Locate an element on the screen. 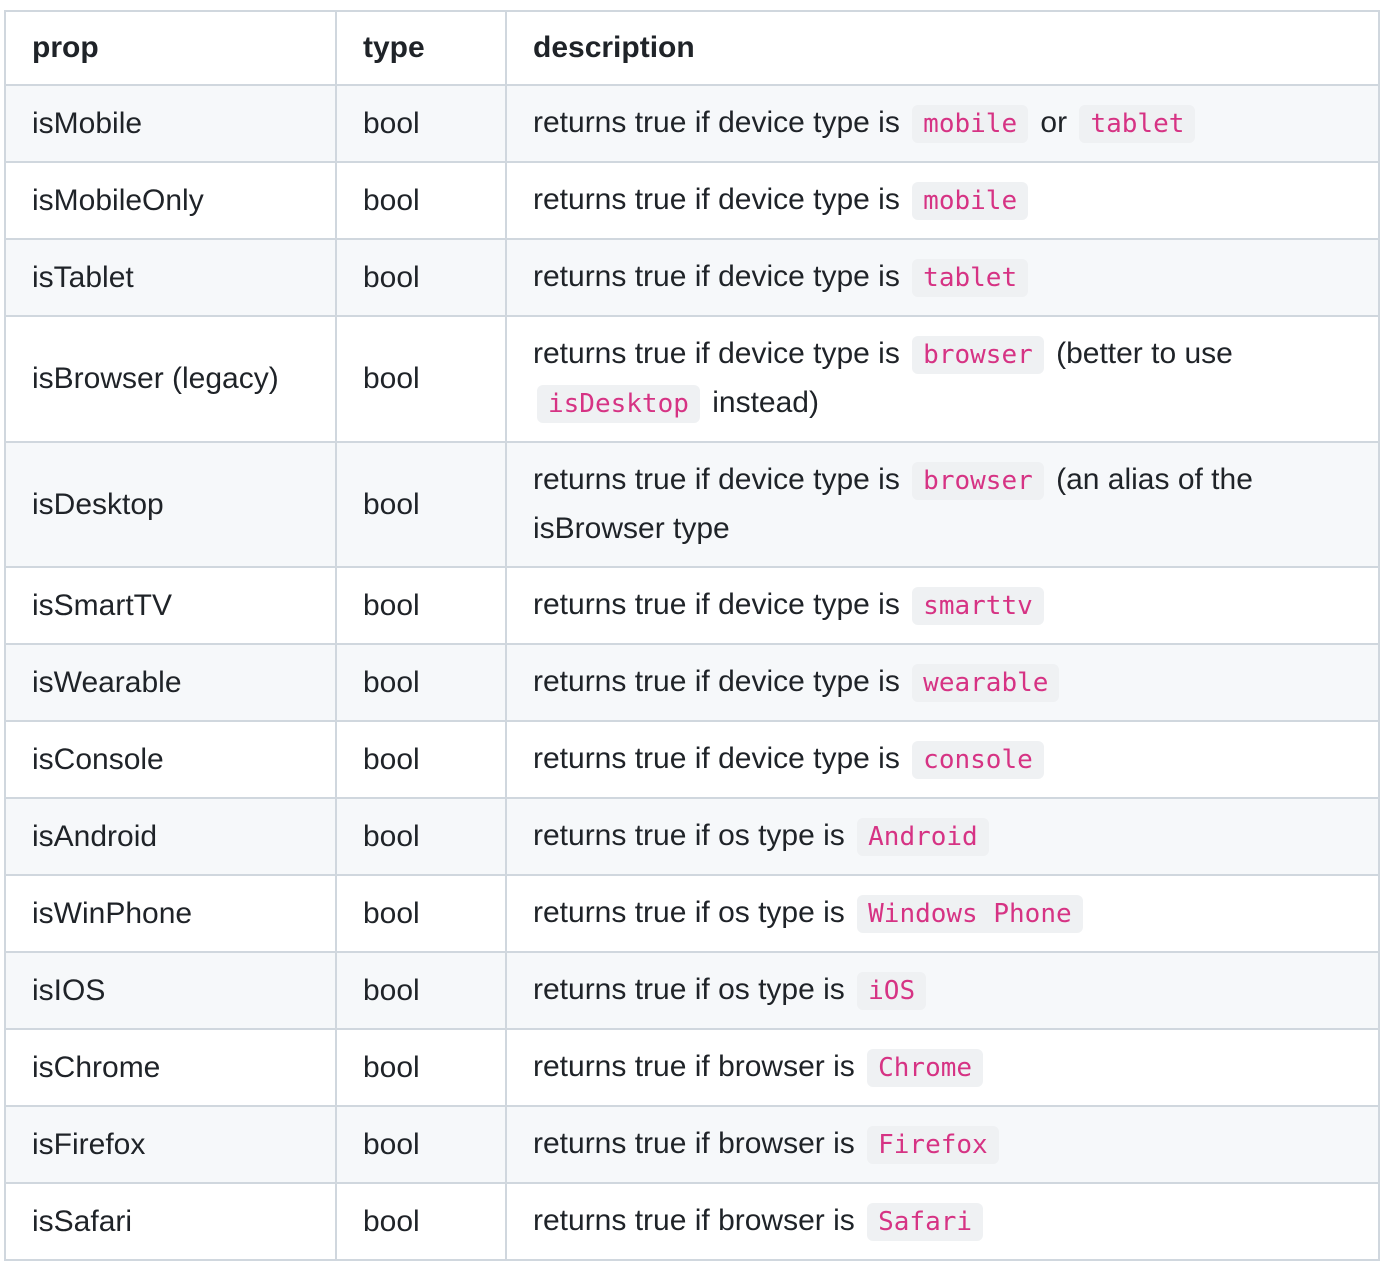 The image size is (1384, 1261). description-cell: returns true if browser is Chrome is located at coordinates (942, 1067).